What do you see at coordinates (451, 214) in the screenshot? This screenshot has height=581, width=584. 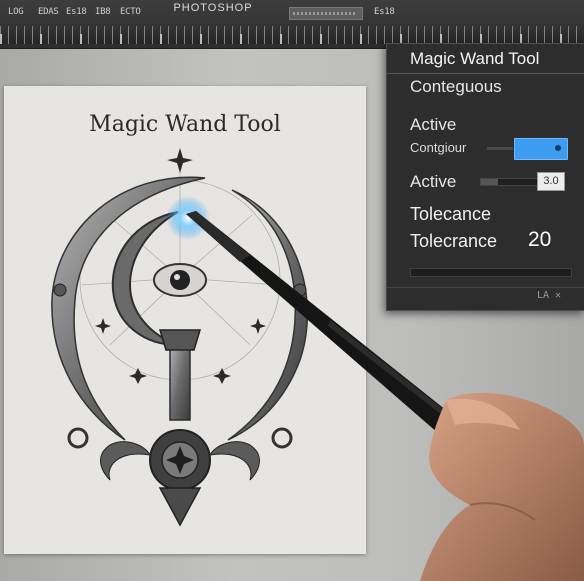 I see `tolerance-heading: Tolecance` at bounding box center [451, 214].